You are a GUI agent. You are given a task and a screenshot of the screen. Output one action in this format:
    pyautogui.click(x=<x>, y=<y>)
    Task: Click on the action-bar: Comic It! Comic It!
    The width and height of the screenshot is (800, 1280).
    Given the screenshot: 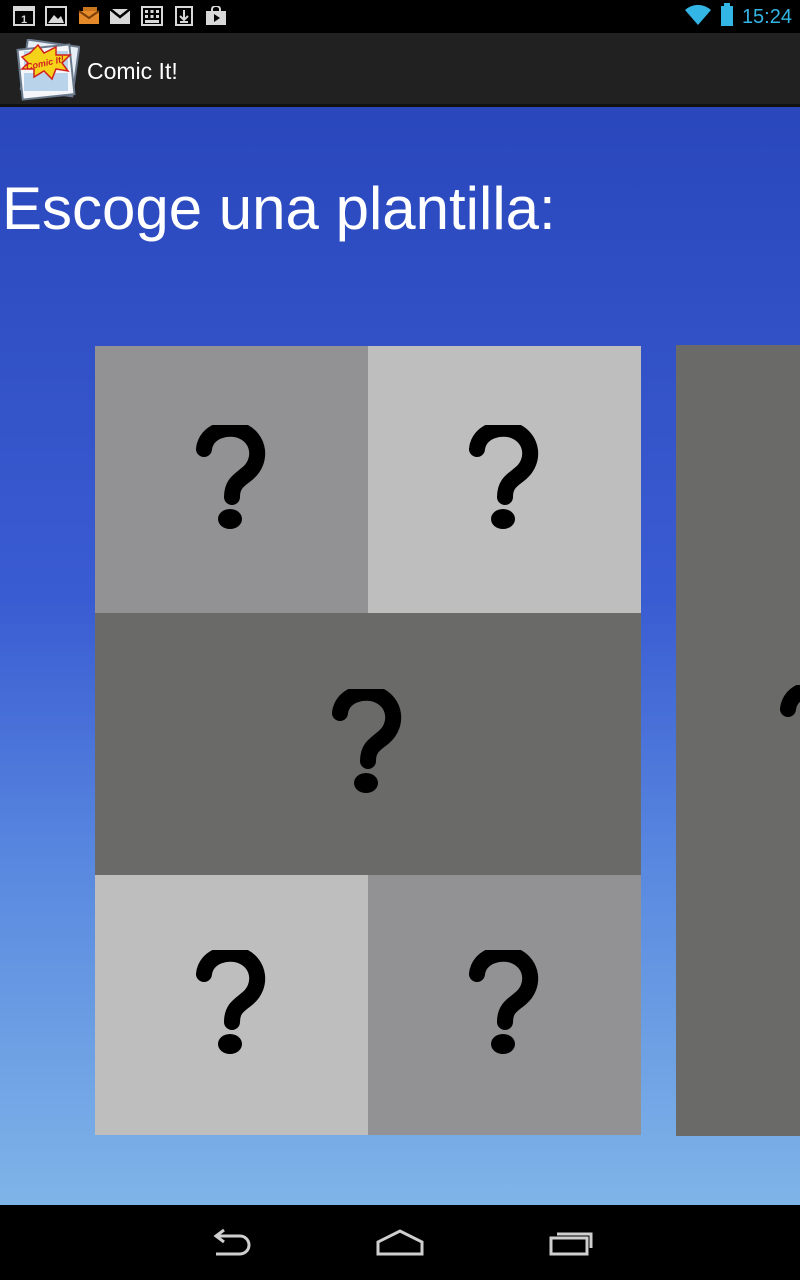 What is the action you would take?
    pyautogui.click(x=400, y=70)
    